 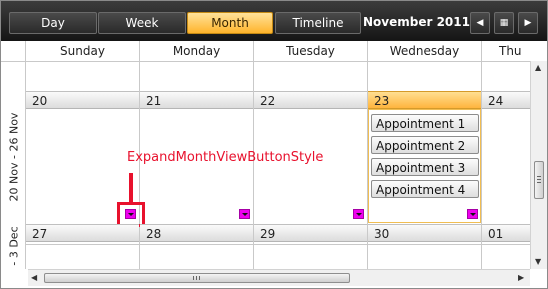 I want to click on today-date-header: 23, so click(x=424, y=100).